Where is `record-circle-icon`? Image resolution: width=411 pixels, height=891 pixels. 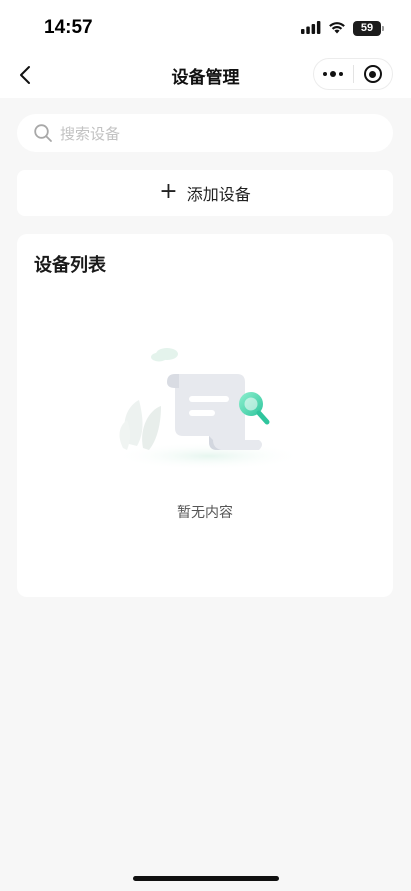
record-circle-icon is located at coordinates (372, 74).